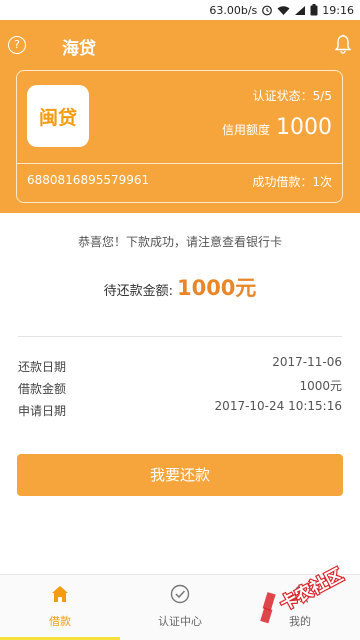 The height and width of the screenshot is (640, 360). What do you see at coordinates (180, 607) in the screenshot?
I see `tab-auth-center: 认证中心` at bounding box center [180, 607].